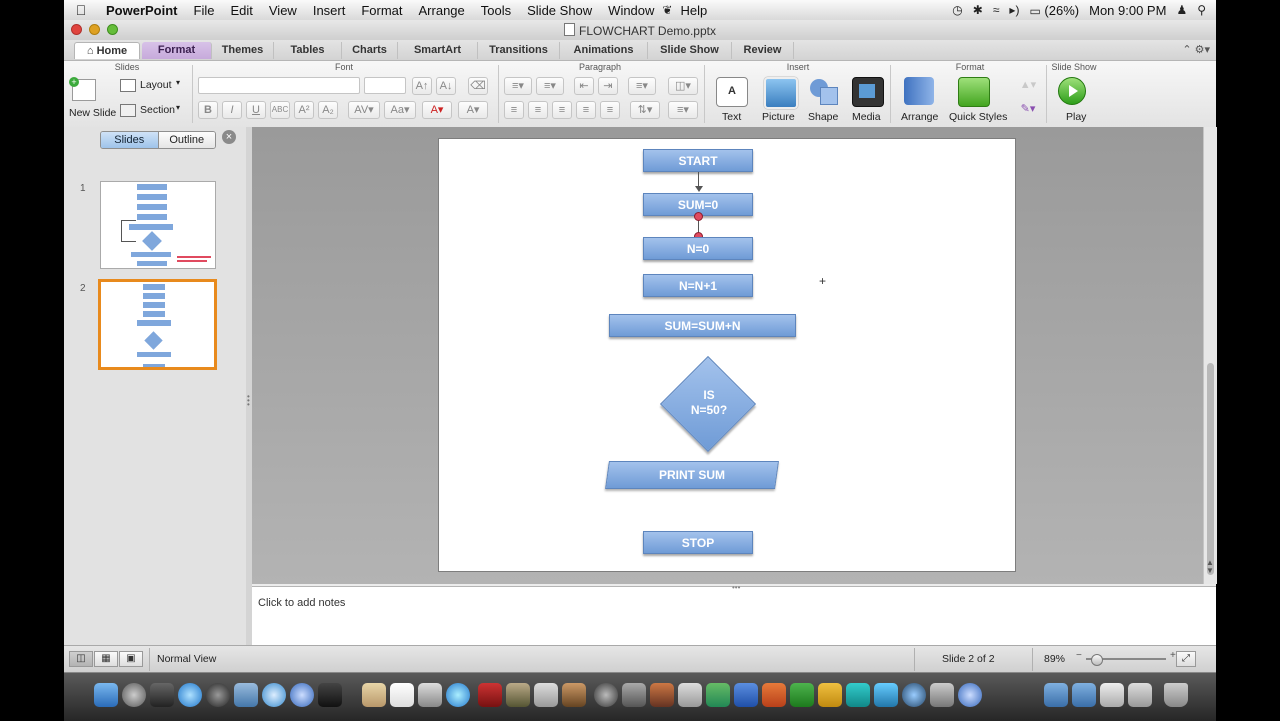 This screenshot has width=1280, height=721. What do you see at coordinates (1028, 110) in the screenshot?
I see `shape-outline-icon: ✎▾` at bounding box center [1028, 110].